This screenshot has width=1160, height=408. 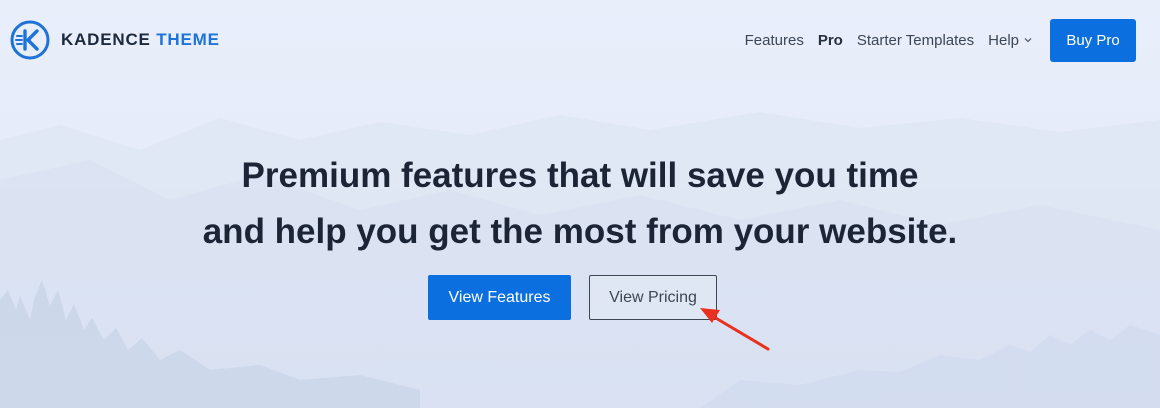 I want to click on nav-item-features: Features, so click(x=774, y=40).